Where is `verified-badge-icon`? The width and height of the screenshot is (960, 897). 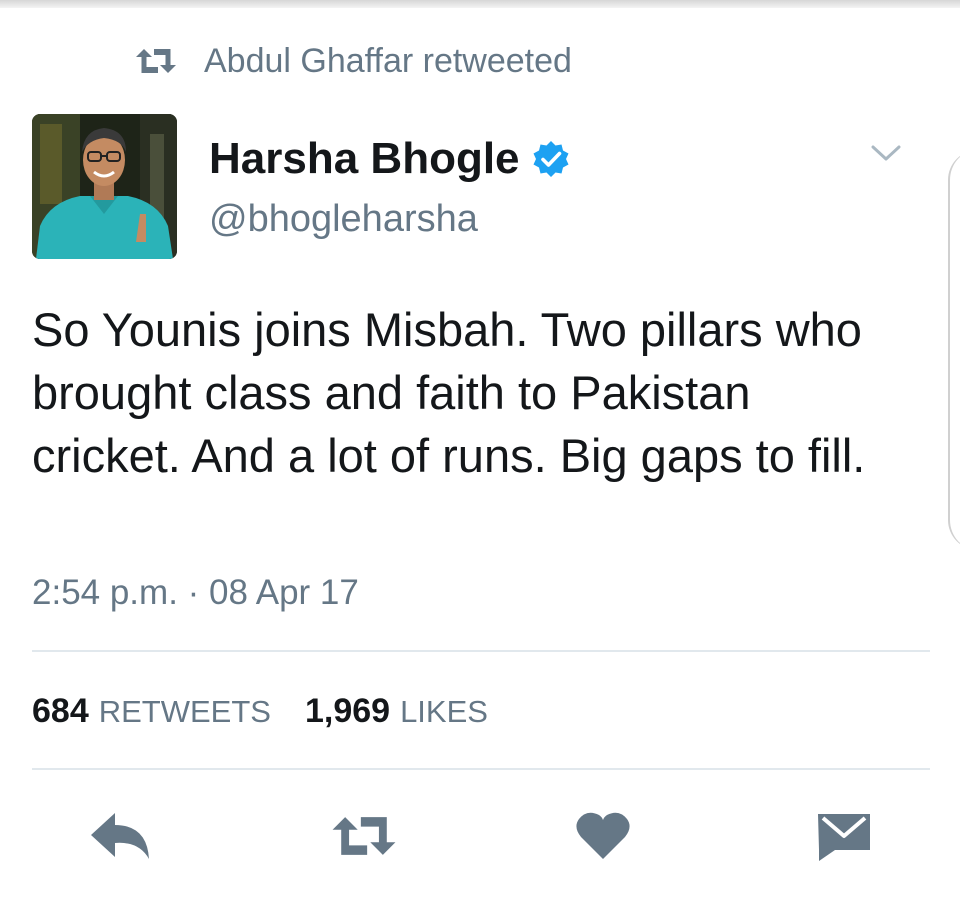
verified-badge-icon is located at coordinates (551, 159).